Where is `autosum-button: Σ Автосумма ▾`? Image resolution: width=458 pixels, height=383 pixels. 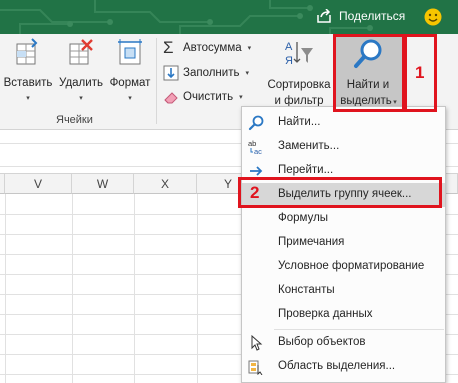
autosum-button: Σ Автосумма ▾ is located at coordinates (207, 47).